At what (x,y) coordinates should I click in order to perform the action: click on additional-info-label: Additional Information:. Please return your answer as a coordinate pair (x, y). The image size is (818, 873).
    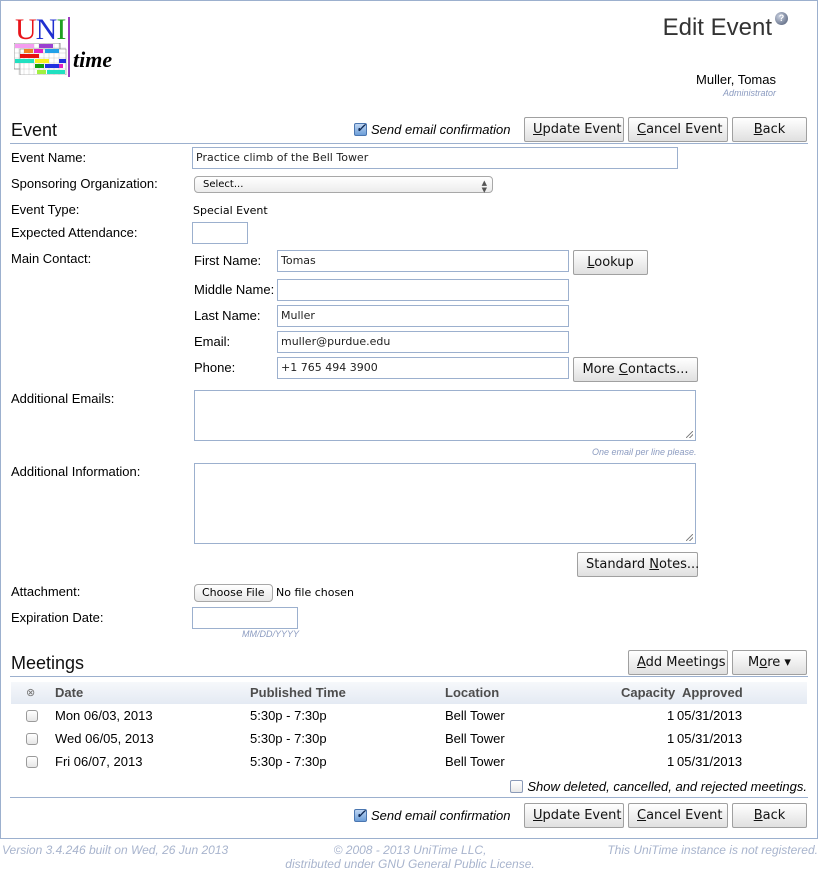
    Looking at the image, I should click on (76, 471).